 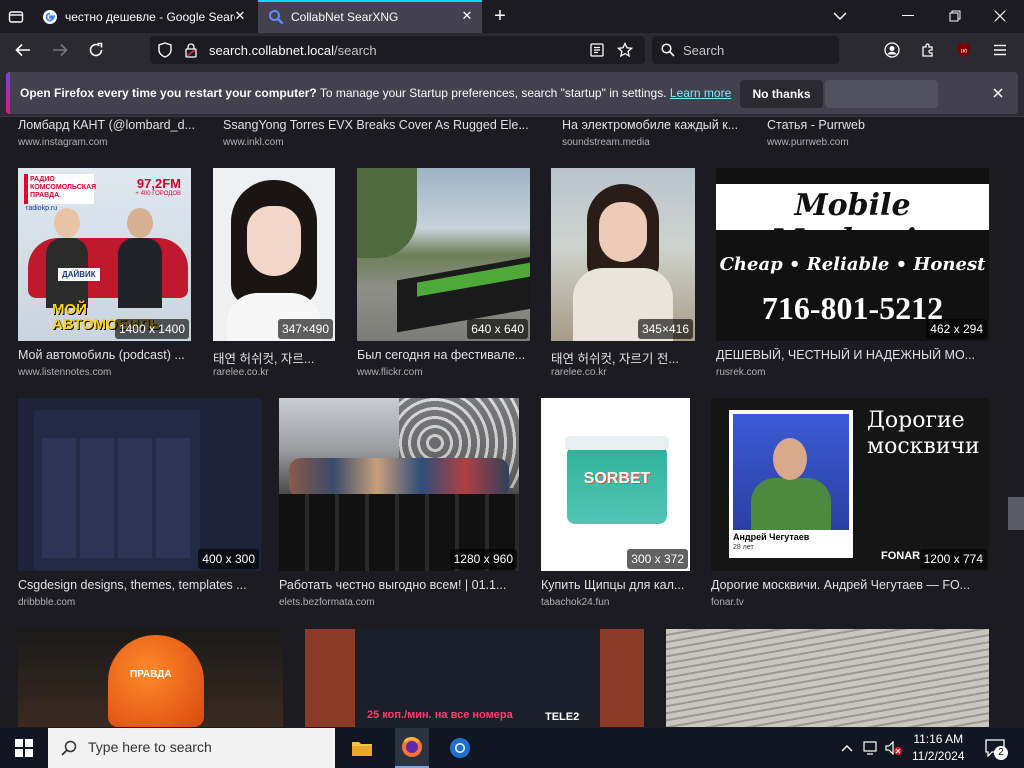 I want to click on menu-icon, so click(x=1000, y=50).